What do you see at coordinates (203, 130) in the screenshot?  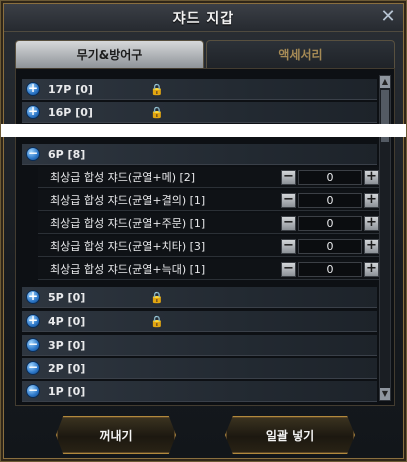 I see `blank-band` at bounding box center [203, 130].